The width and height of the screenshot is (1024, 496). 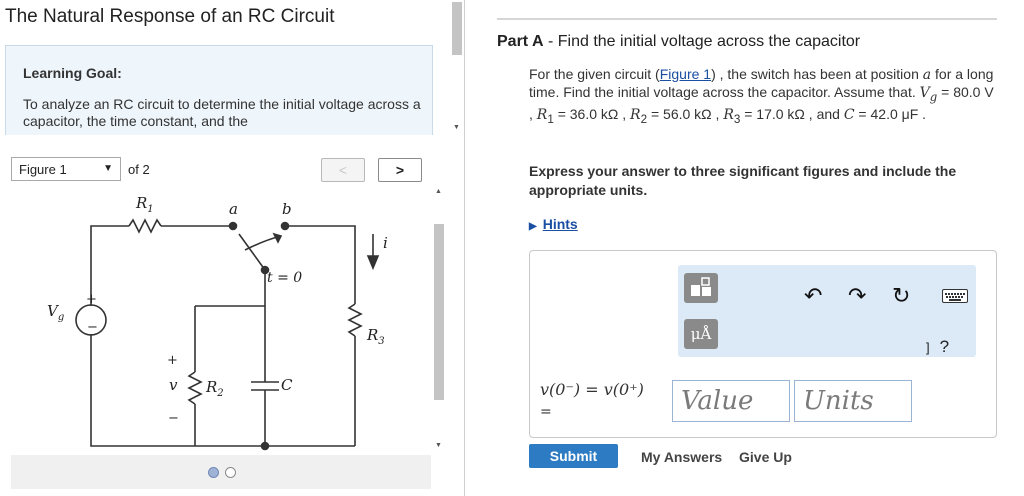 What do you see at coordinates (72, 73) in the screenshot?
I see `learning-goal-title: Learning Goal:` at bounding box center [72, 73].